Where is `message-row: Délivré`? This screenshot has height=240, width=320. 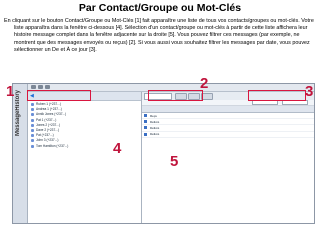
message-row: Délivré is located at coordinates (228, 135).